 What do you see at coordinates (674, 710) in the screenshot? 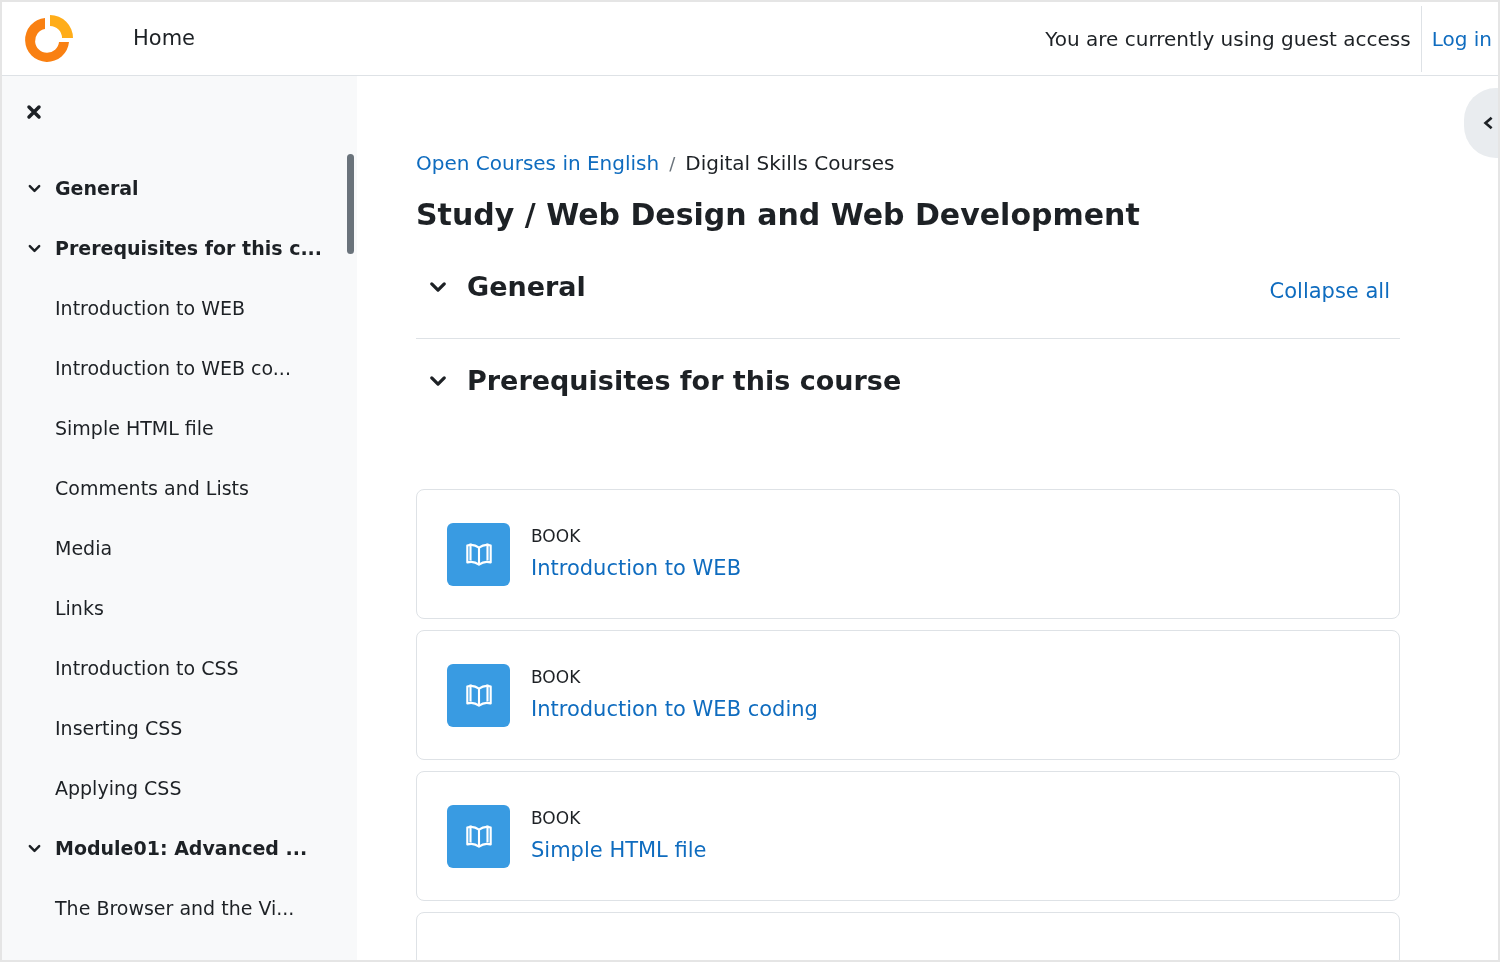
I see `activity-link: Introduction to WEB coding` at bounding box center [674, 710].